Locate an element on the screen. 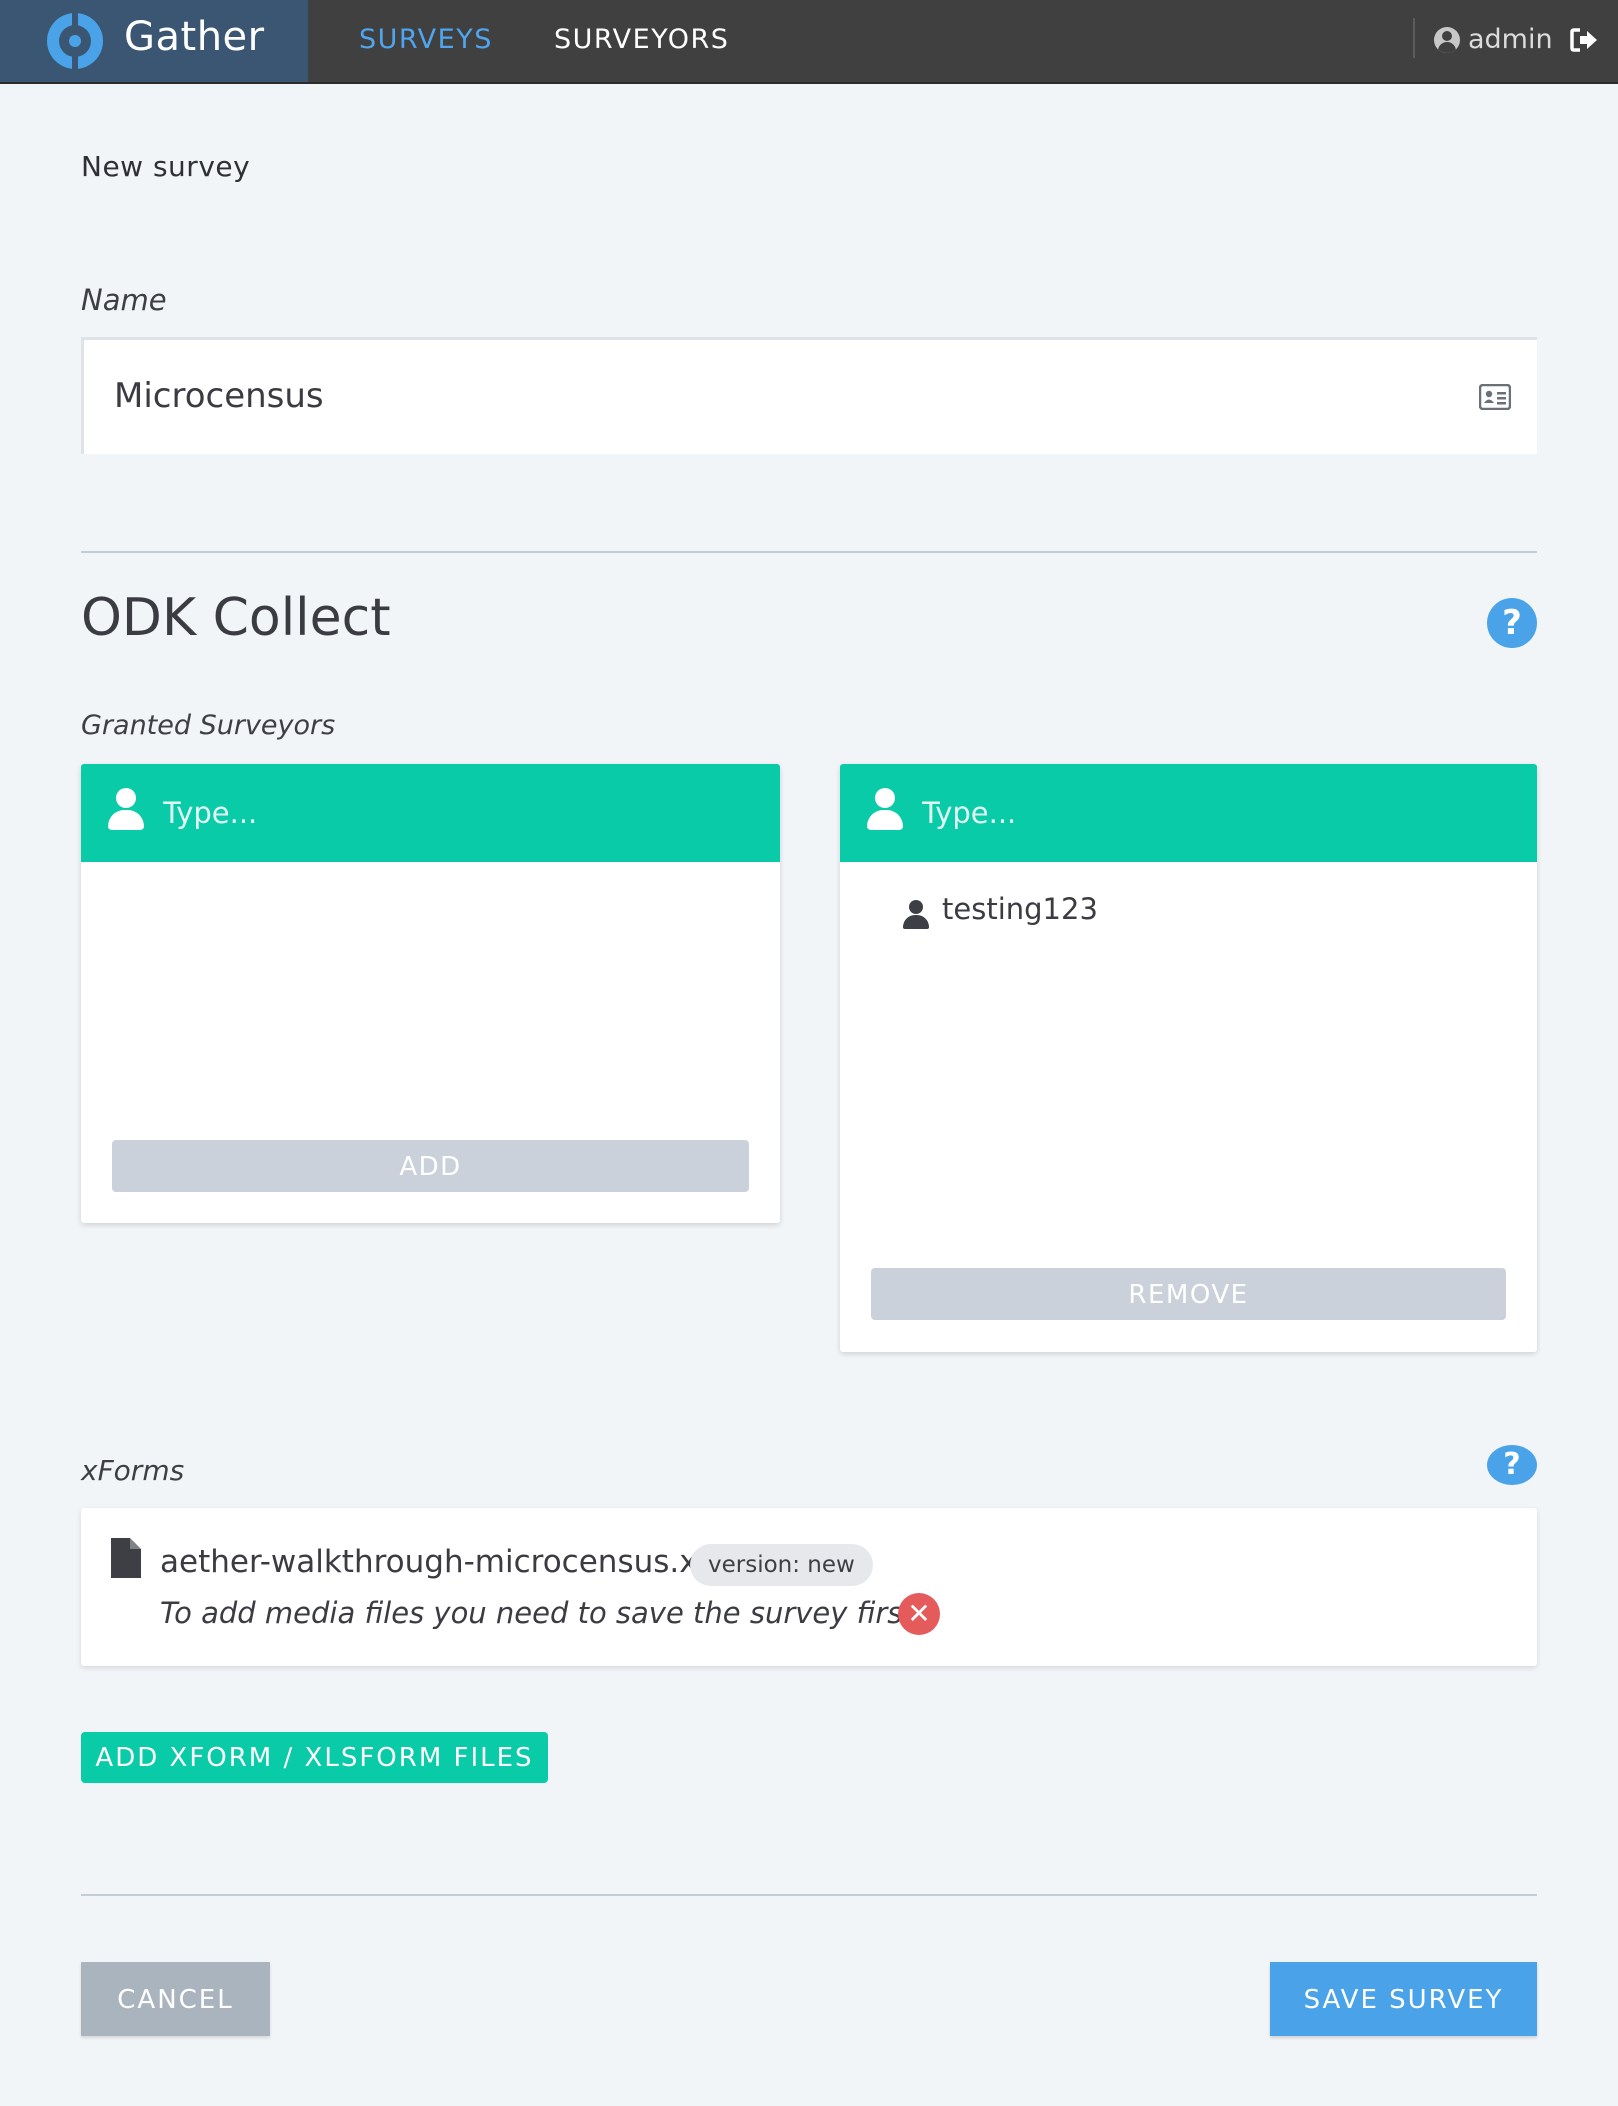 This screenshot has height=2106, width=1618. available-surveyor-search-input is located at coordinates (443, 813).